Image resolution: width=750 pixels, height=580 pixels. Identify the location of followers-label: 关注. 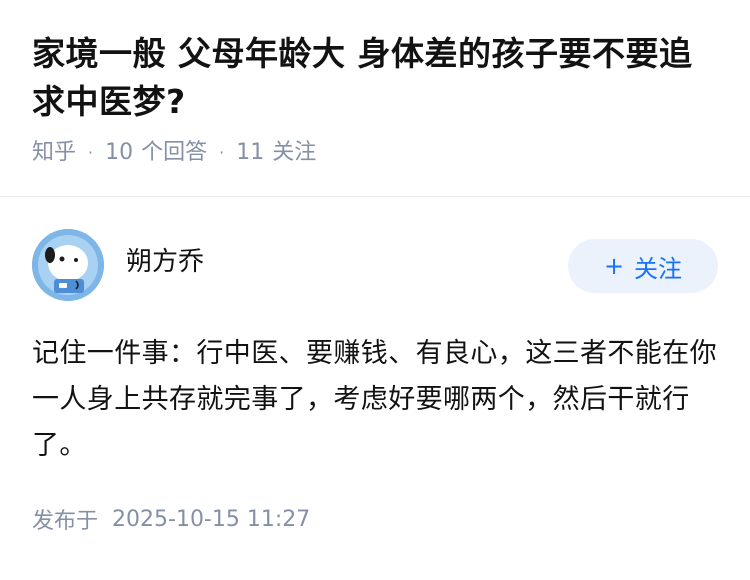
(294, 152).